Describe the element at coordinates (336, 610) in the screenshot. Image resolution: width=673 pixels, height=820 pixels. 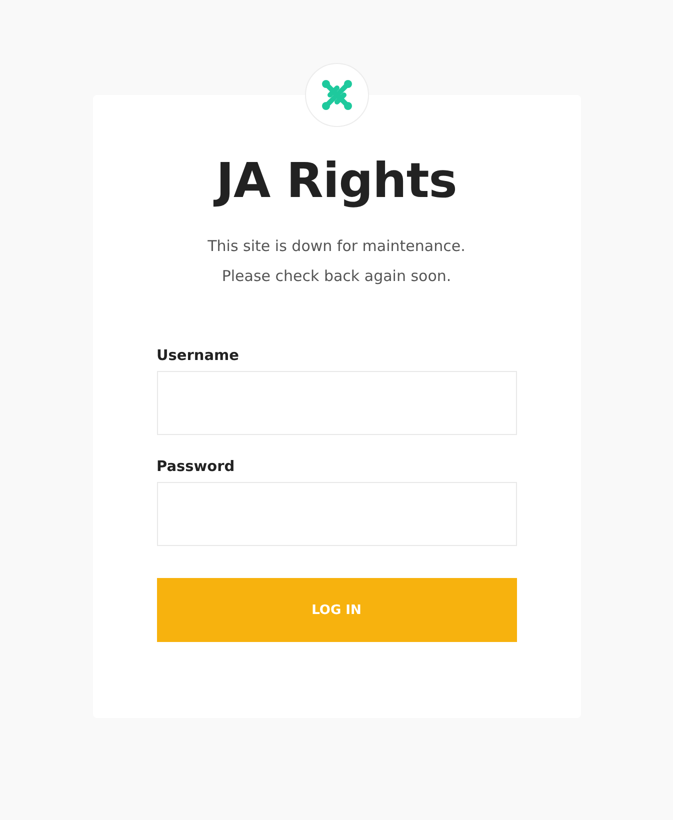
I see `login-button: LOG IN` at that location.